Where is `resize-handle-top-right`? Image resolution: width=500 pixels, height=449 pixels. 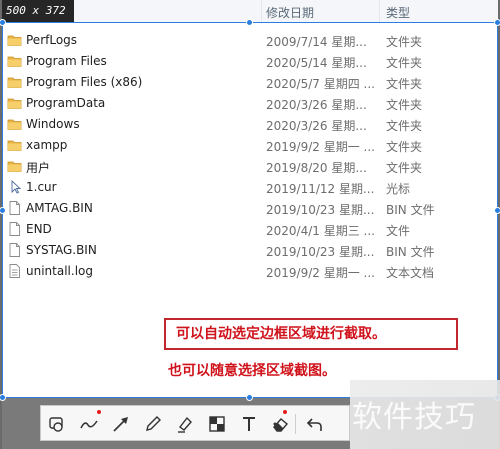 resize-handle-top-right is located at coordinates (497, 22).